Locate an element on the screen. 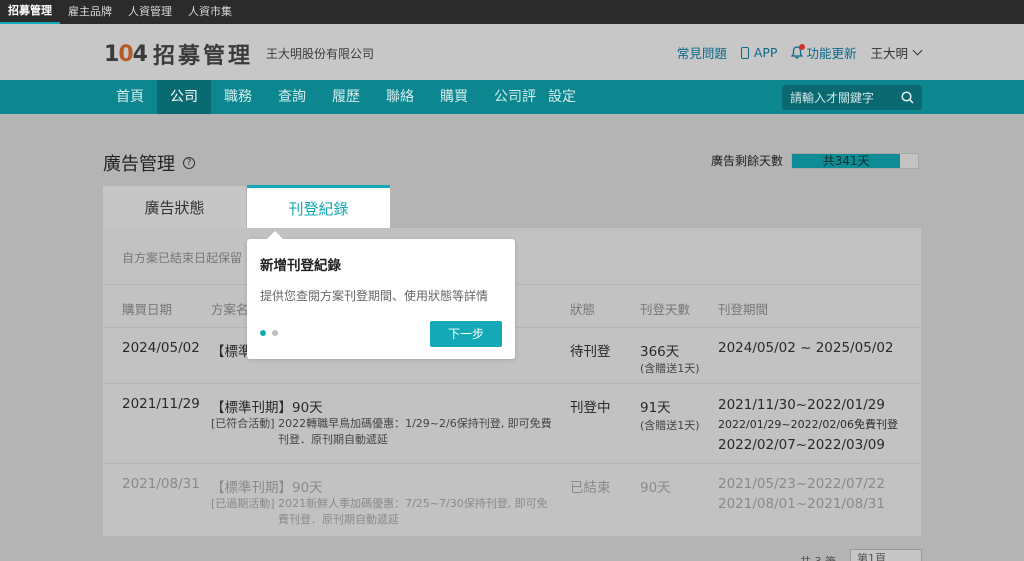 Image resolution: width=1024 pixels, height=561 pixels. remaining-days: 廣告剩餘天數 共341天 is located at coordinates (815, 160).